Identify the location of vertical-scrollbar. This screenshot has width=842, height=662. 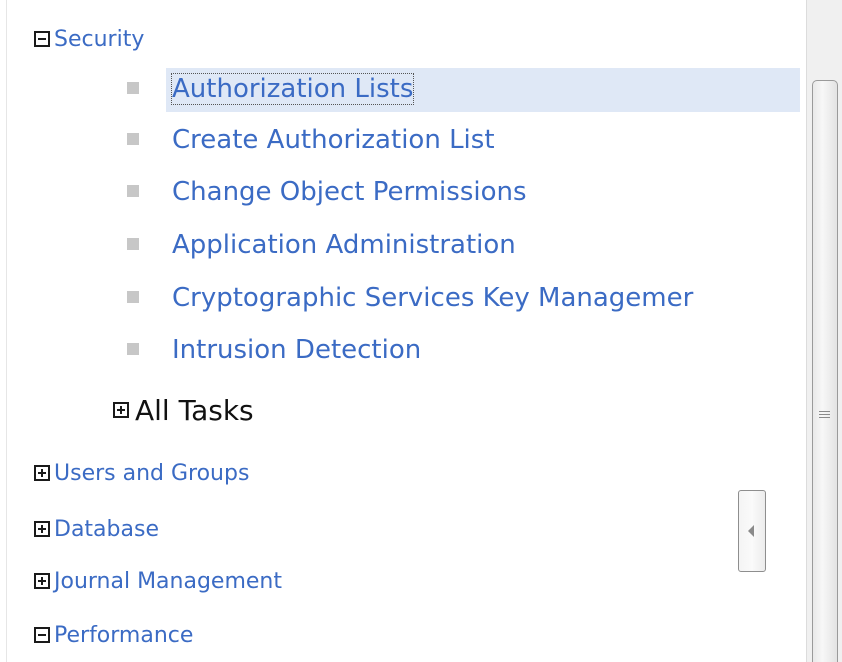
(824, 331).